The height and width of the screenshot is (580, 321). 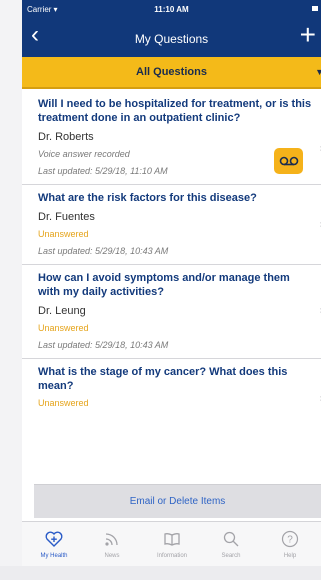 I want to click on question-doctor: Dr. Roberts, so click(x=66, y=137).